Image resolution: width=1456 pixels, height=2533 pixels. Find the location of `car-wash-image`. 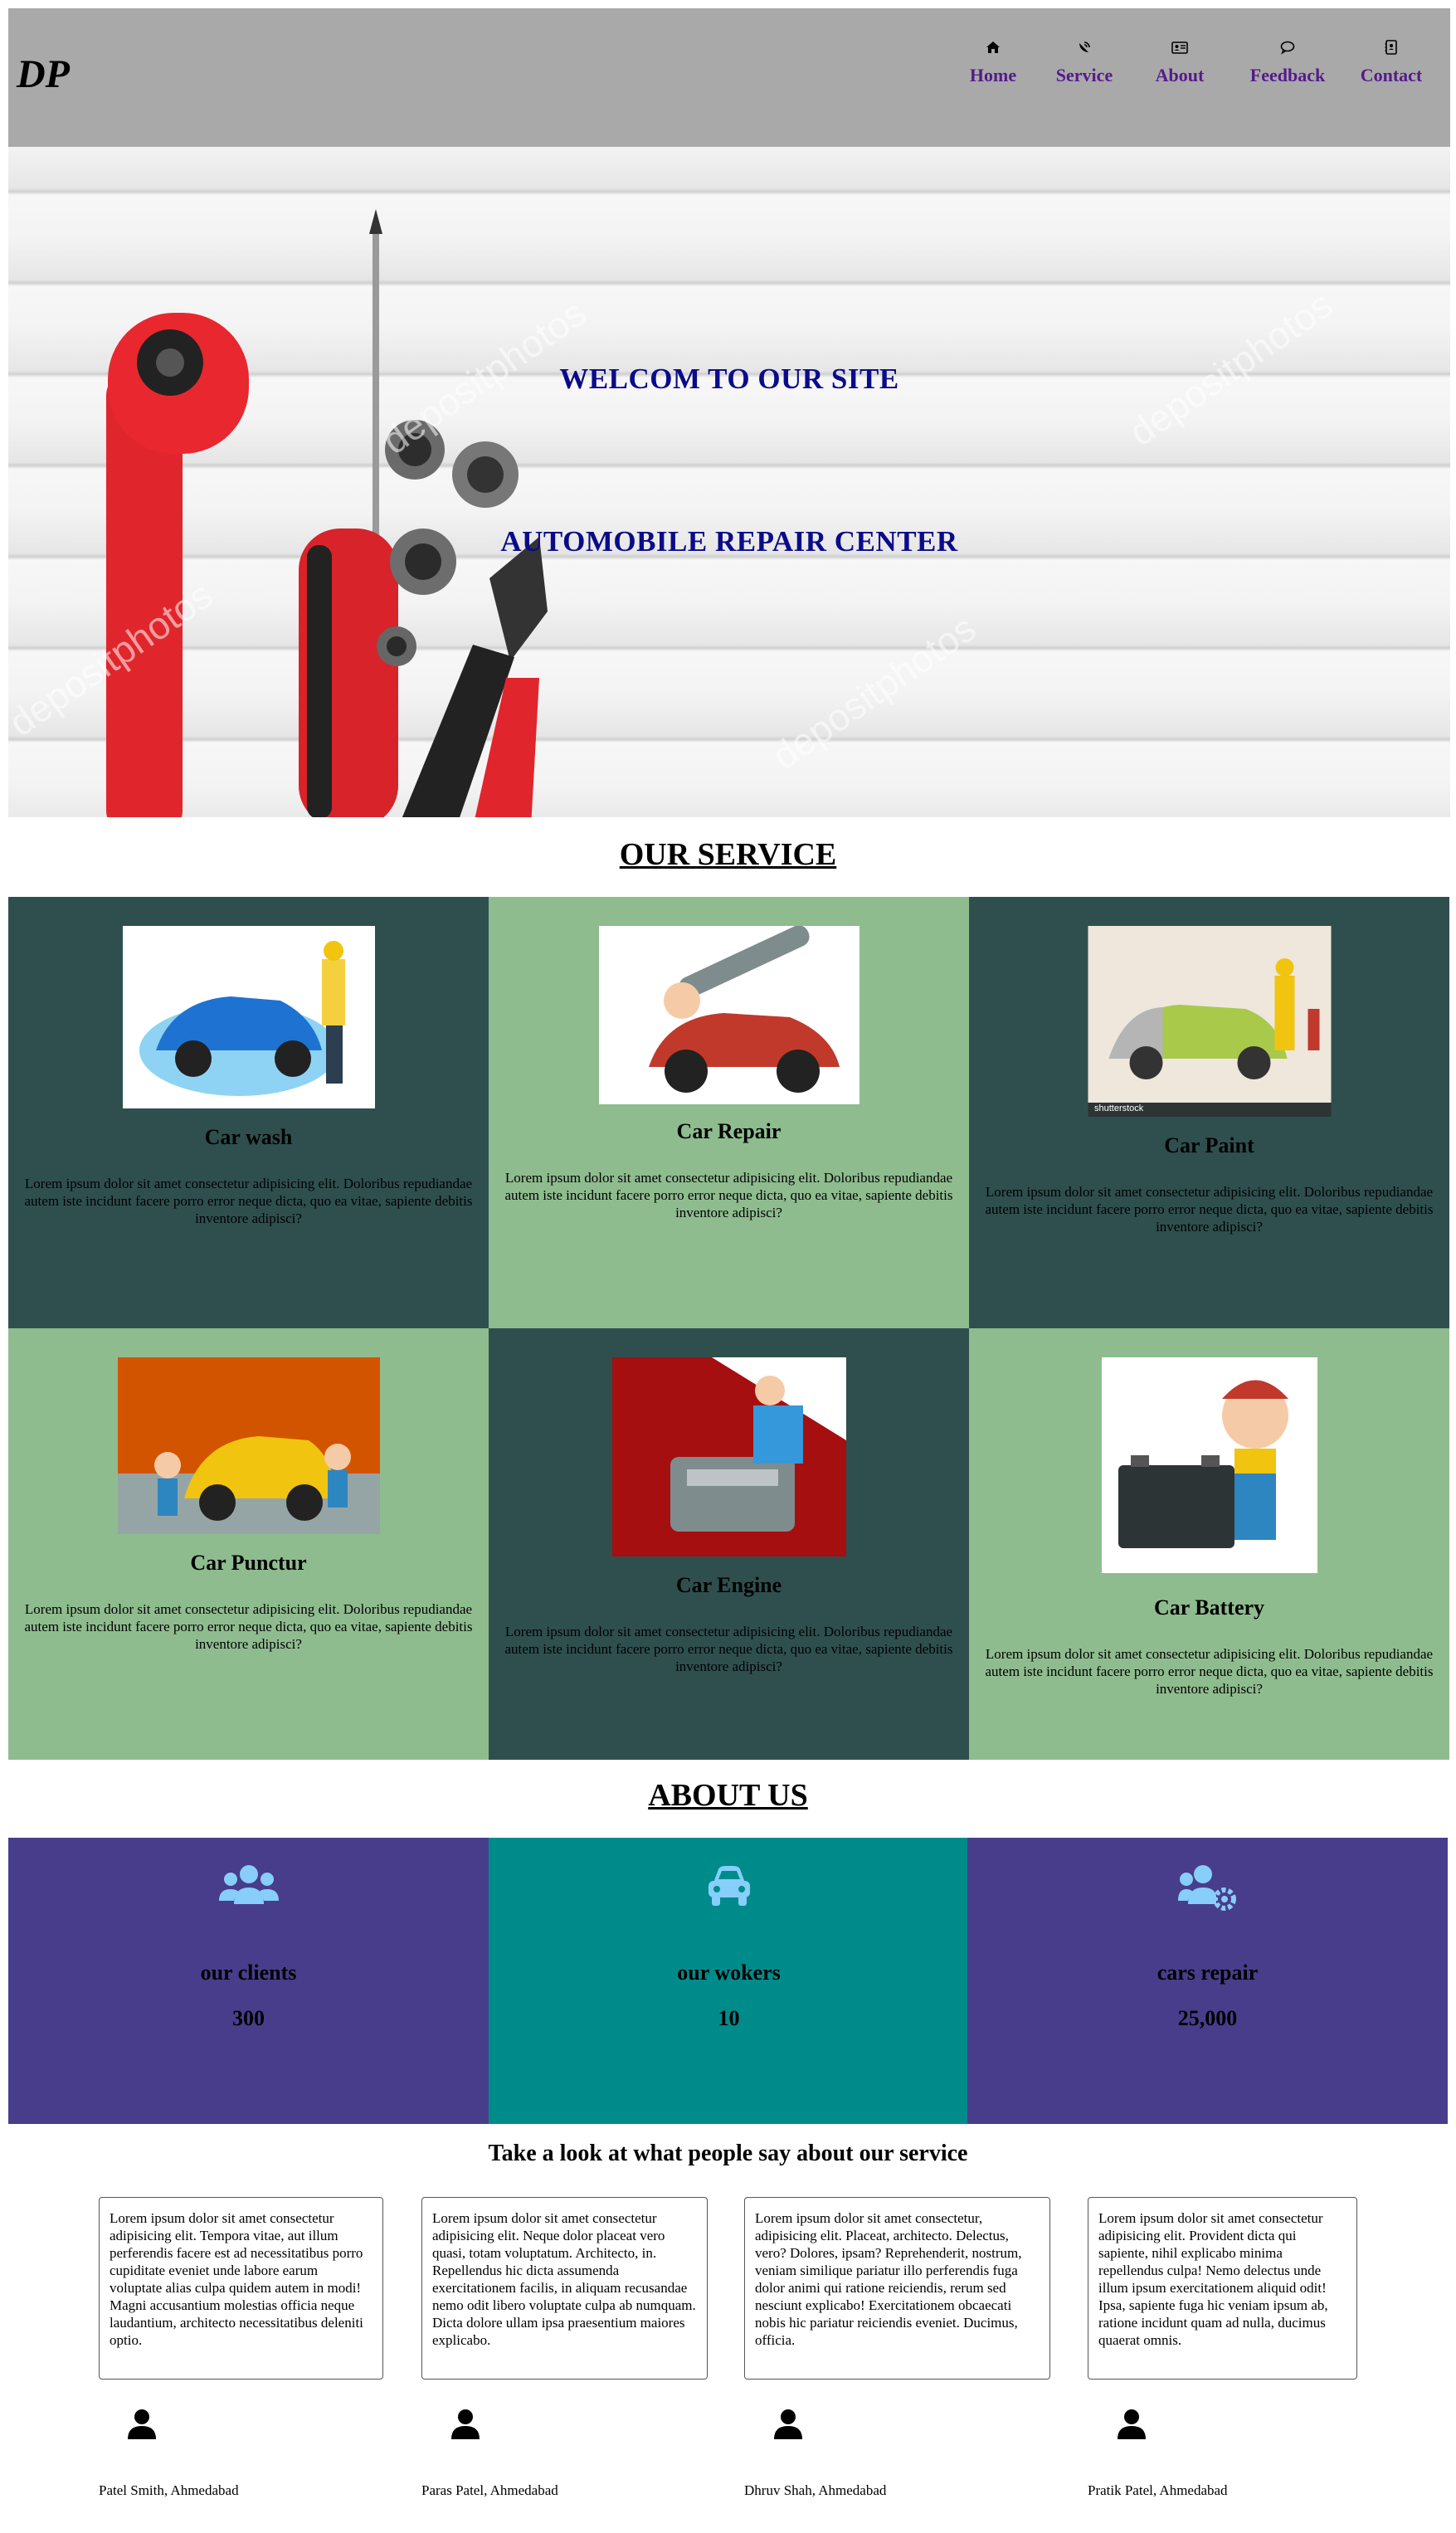

car-wash-image is located at coordinates (248, 1017).